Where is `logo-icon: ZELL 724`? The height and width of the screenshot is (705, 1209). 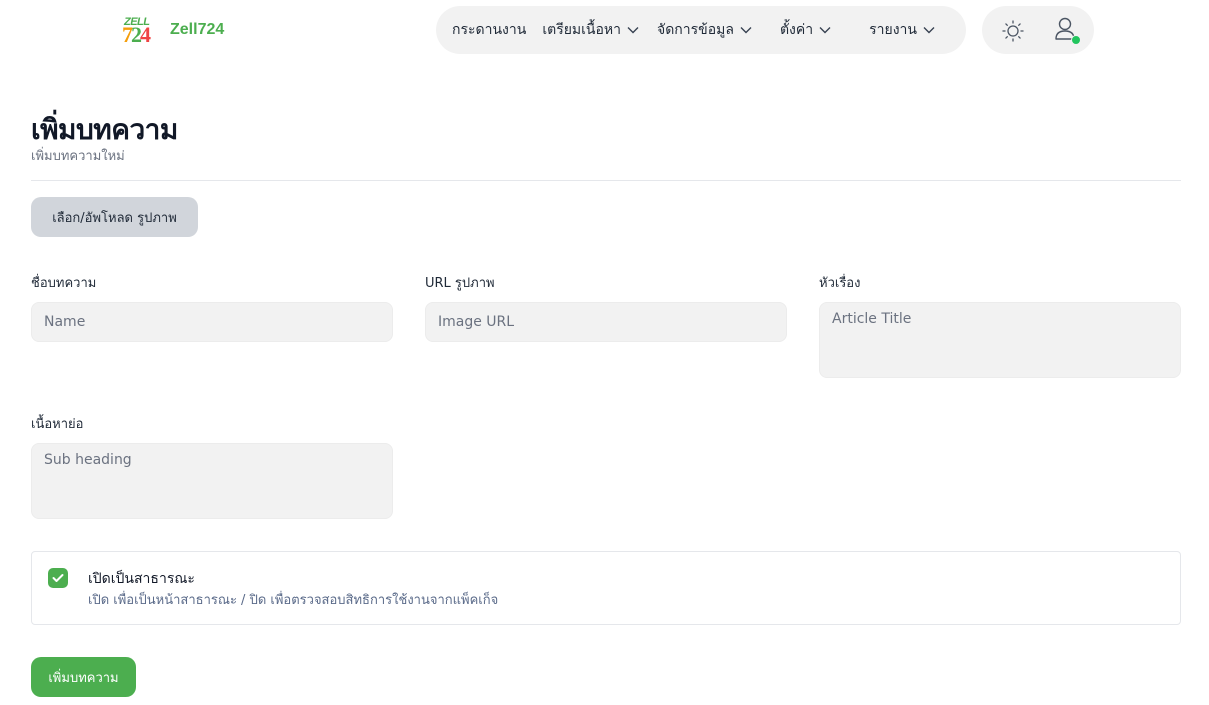
logo-icon: ZELL 724 is located at coordinates (141, 31).